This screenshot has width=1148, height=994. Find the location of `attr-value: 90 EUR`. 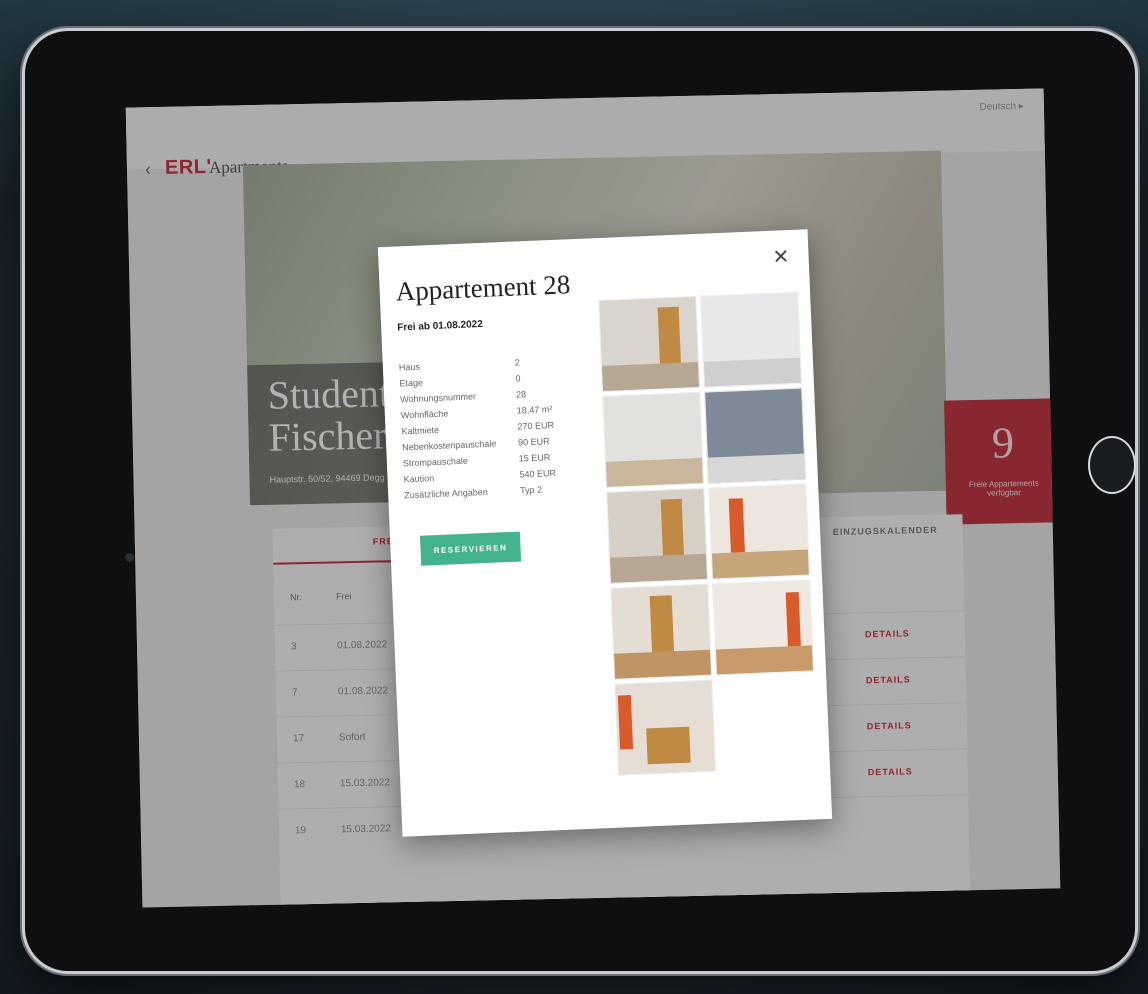

attr-value: 90 EUR is located at coordinates (533, 442).